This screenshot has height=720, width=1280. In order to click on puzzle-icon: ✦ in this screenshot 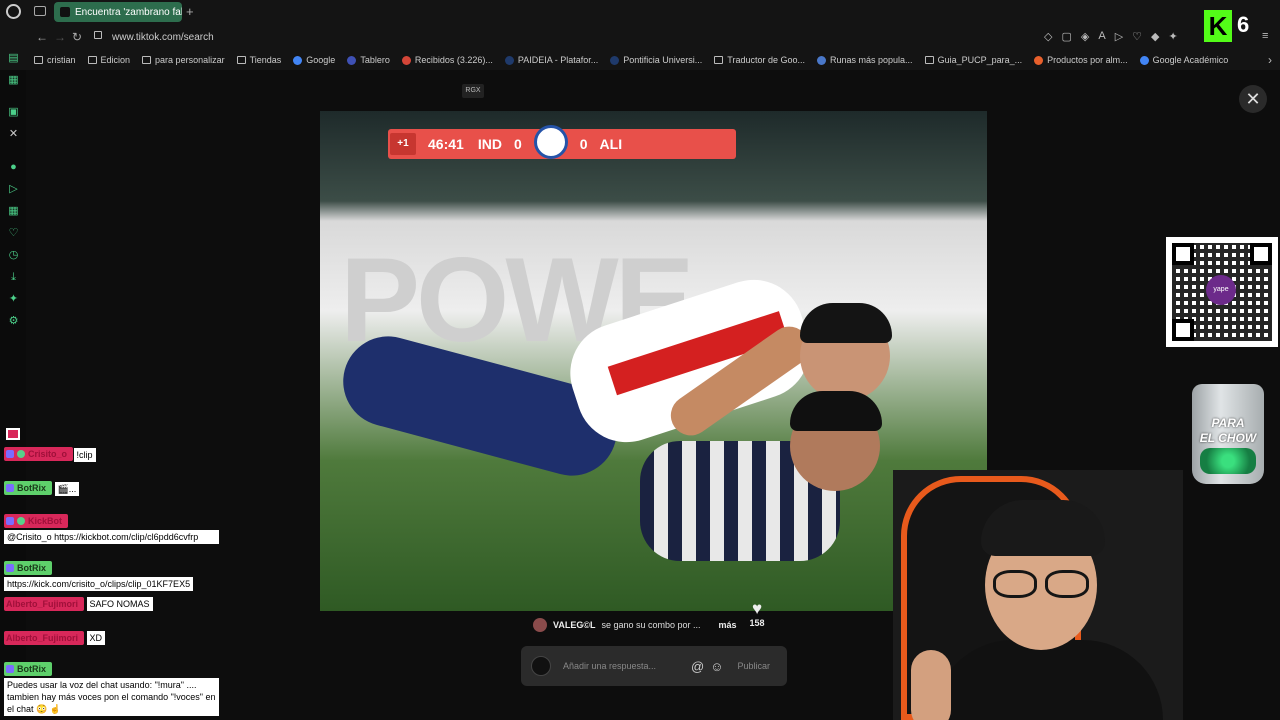, I will do `click(1173, 36)`.